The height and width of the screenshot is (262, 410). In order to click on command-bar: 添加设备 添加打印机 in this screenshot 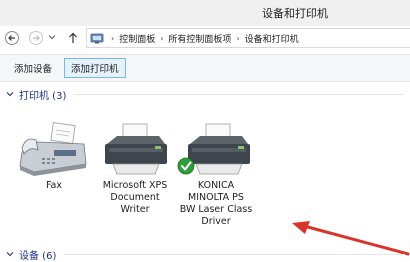, I will do `click(205, 68)`.